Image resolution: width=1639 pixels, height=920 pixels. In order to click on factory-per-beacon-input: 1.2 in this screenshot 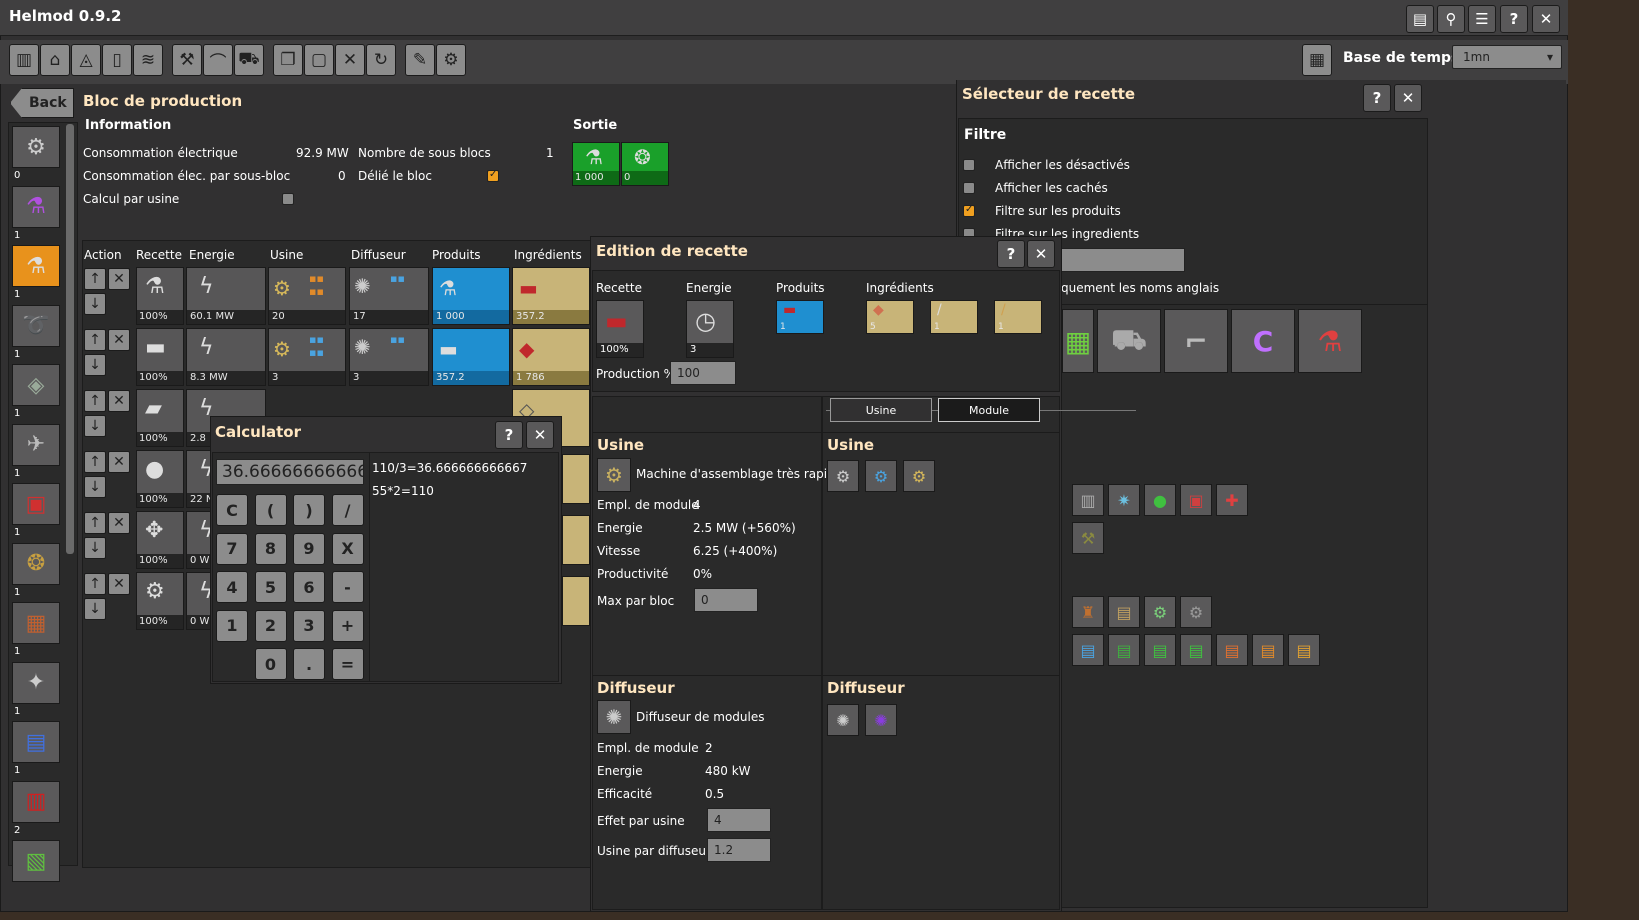, I will do `click(739, 850)`.